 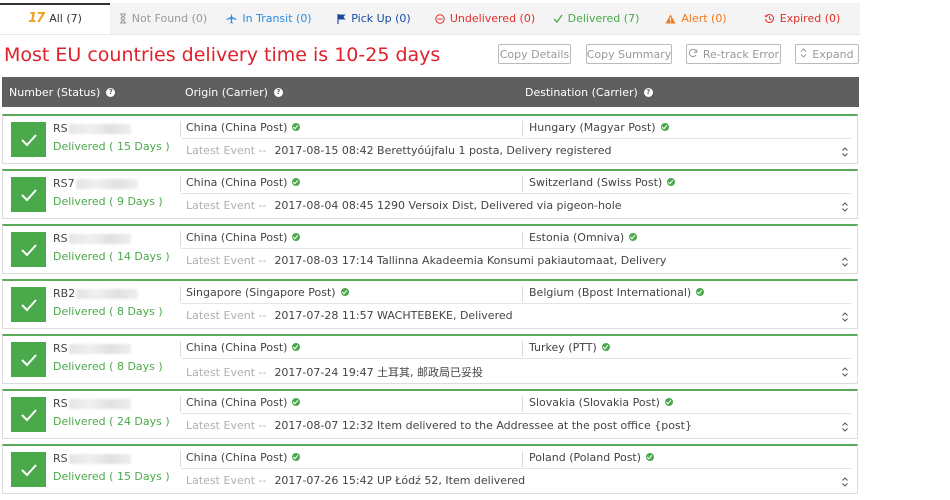 I want to click on tab-expired: Expired (0), so click(x=802, y=18).